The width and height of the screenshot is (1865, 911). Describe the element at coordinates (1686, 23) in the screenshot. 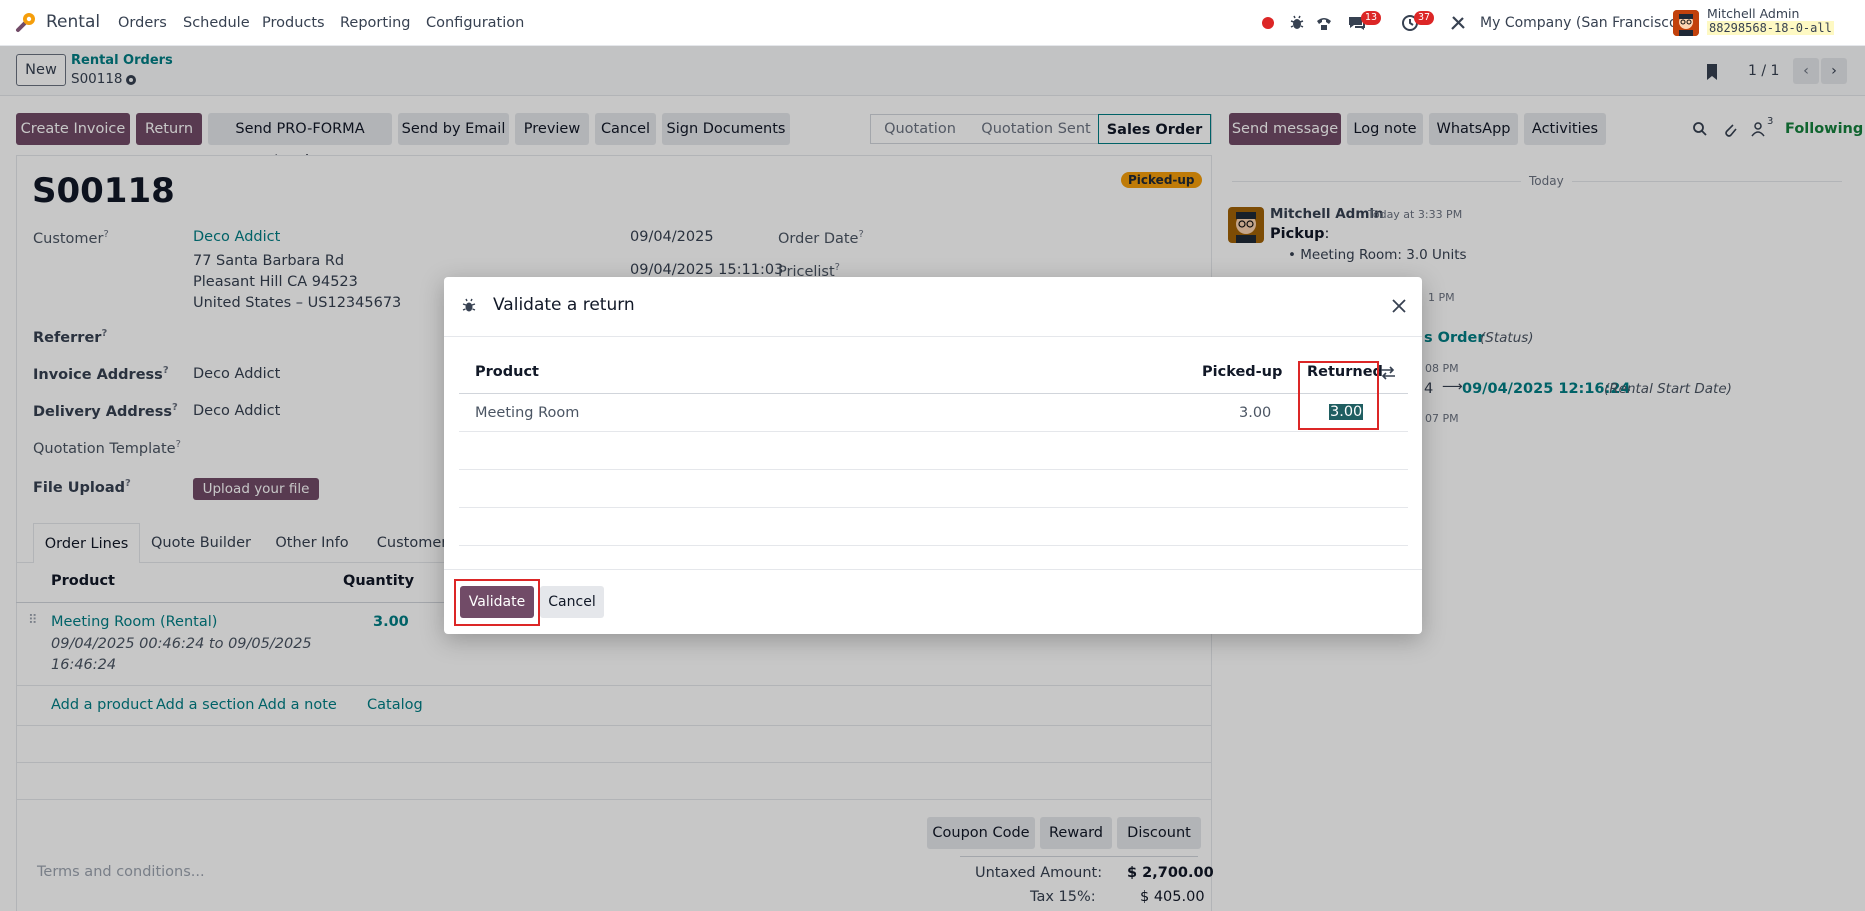

I see `user-avatar` at that location.